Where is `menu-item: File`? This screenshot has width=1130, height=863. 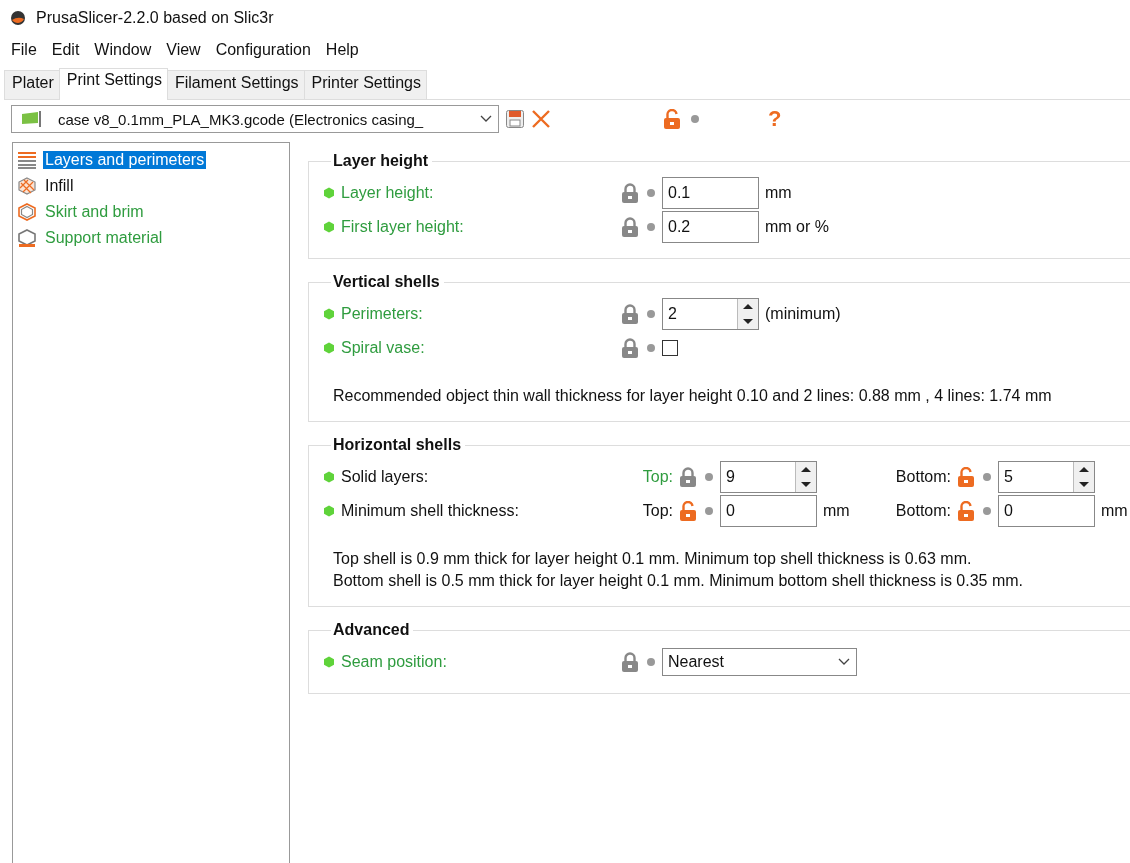 menu-item: File is located at coordinates (24, 50).